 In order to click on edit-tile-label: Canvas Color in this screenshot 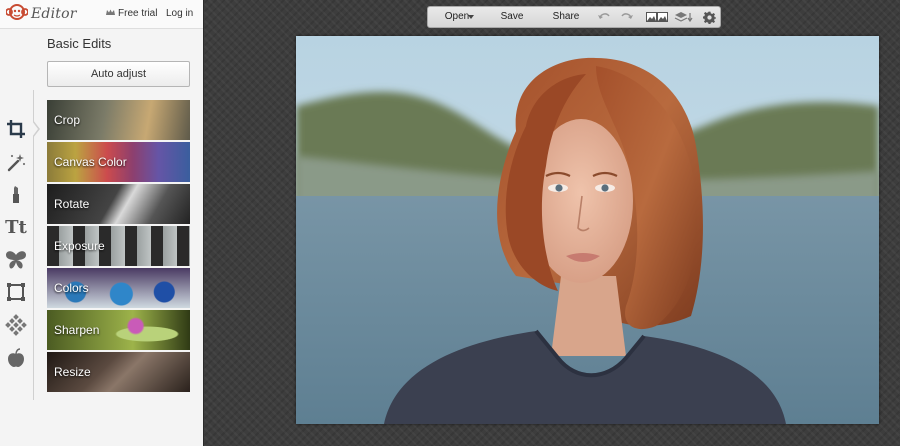, I will do `click(90, 162)`.